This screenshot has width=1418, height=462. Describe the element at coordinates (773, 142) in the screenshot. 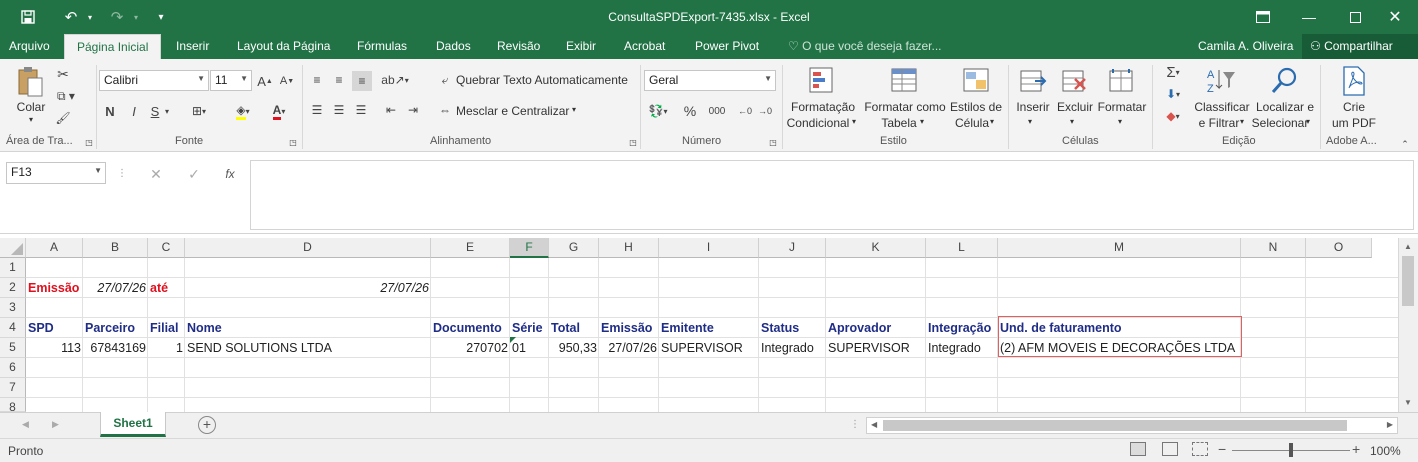

I see `number-launcher-icon: ◳` at that location.